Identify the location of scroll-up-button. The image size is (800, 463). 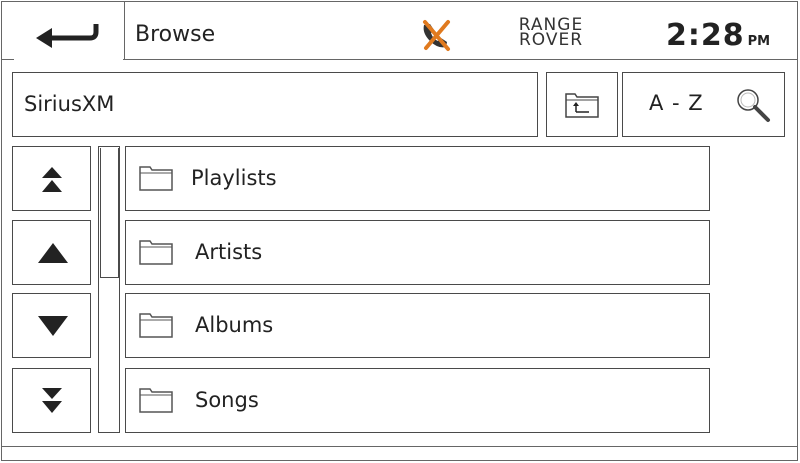
(51, 252).